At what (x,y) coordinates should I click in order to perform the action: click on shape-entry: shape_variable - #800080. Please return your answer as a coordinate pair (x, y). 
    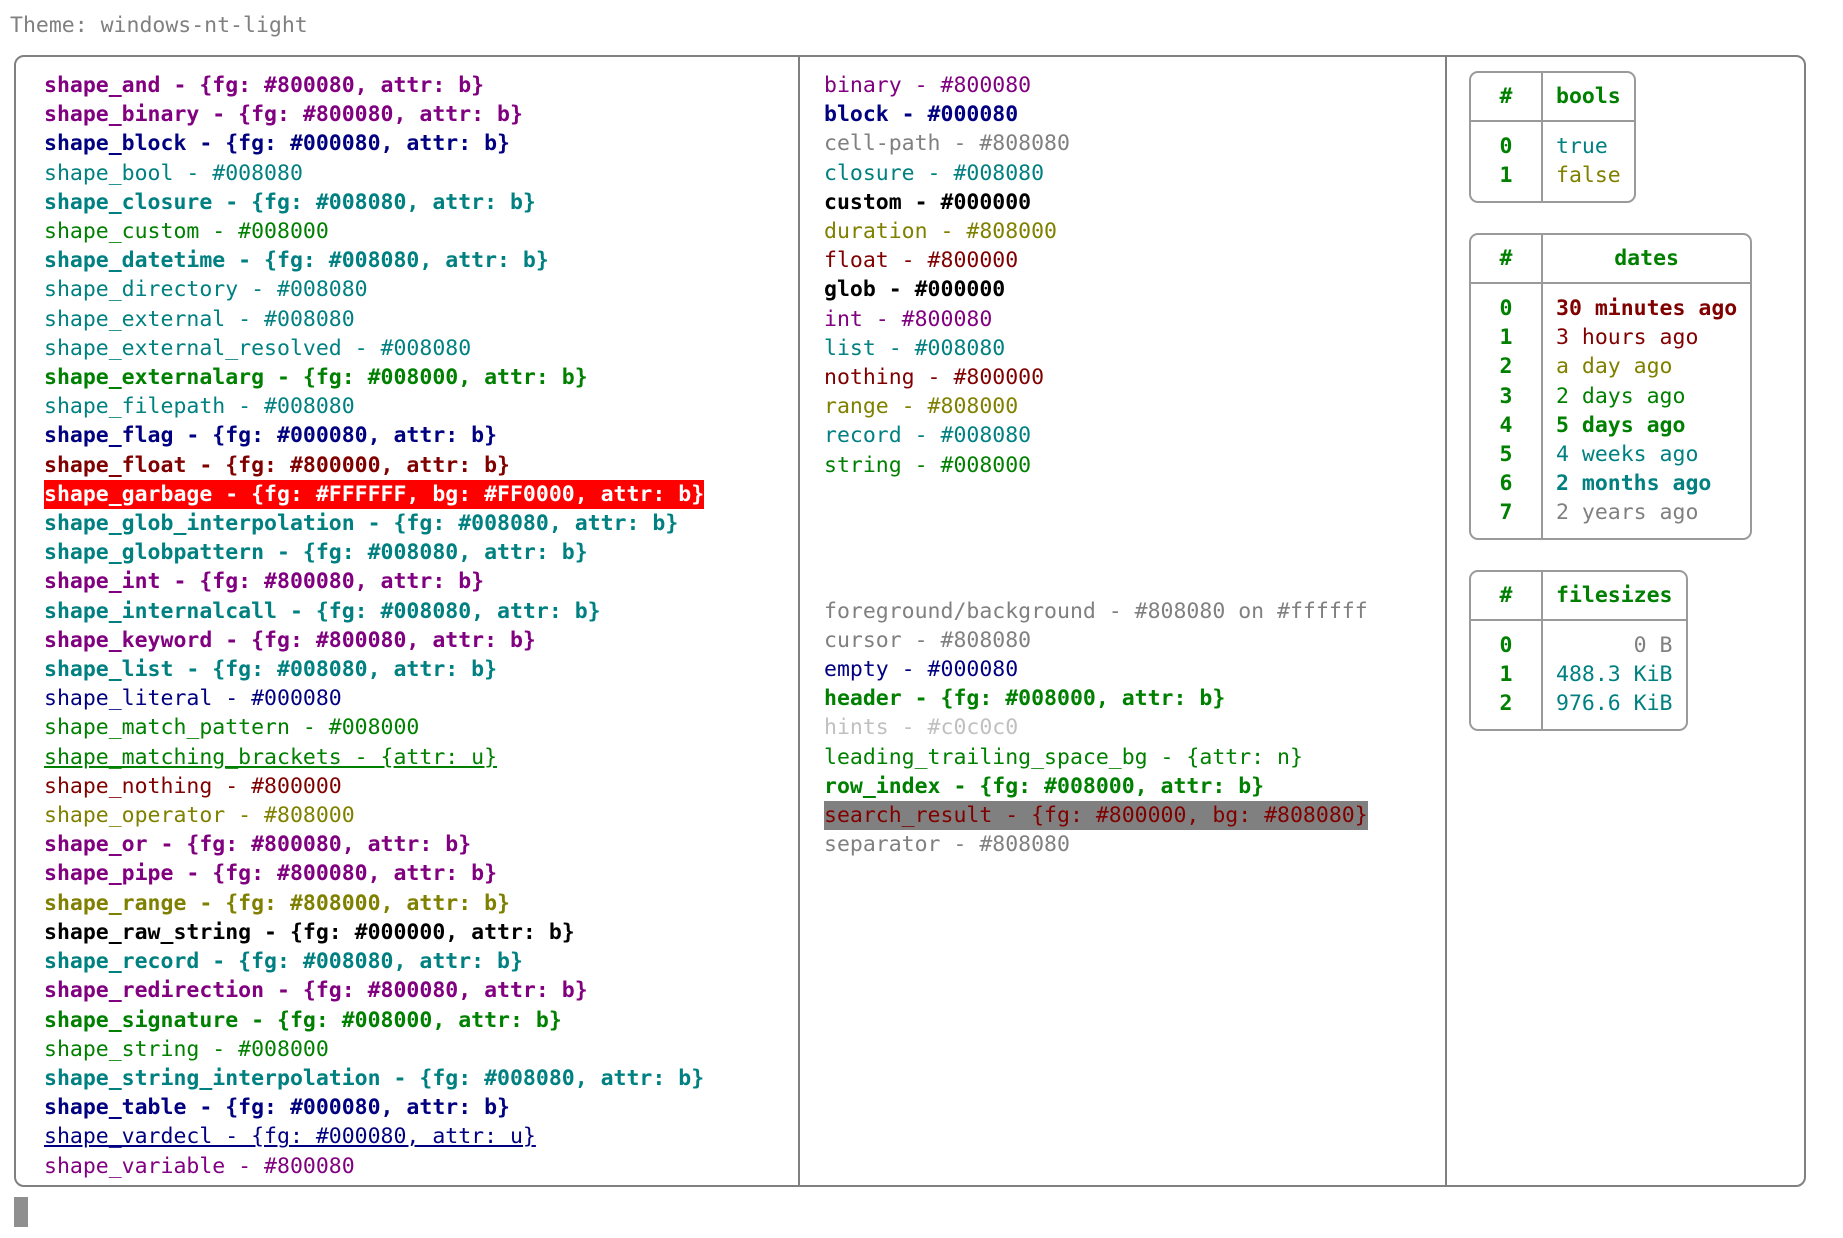
    Looking at the image, I should click on (199, 1166).